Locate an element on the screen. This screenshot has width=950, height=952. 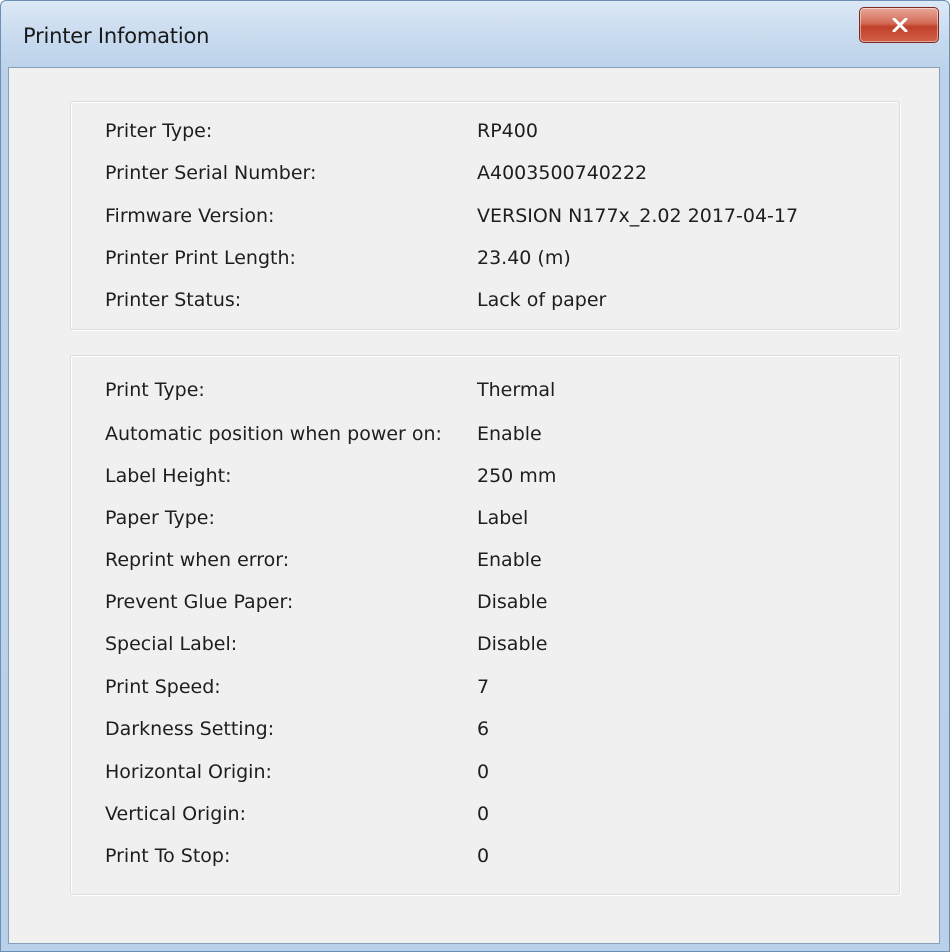
setting-row-print-speed: Print Speed: 7 is located at coordinates (485, 689).